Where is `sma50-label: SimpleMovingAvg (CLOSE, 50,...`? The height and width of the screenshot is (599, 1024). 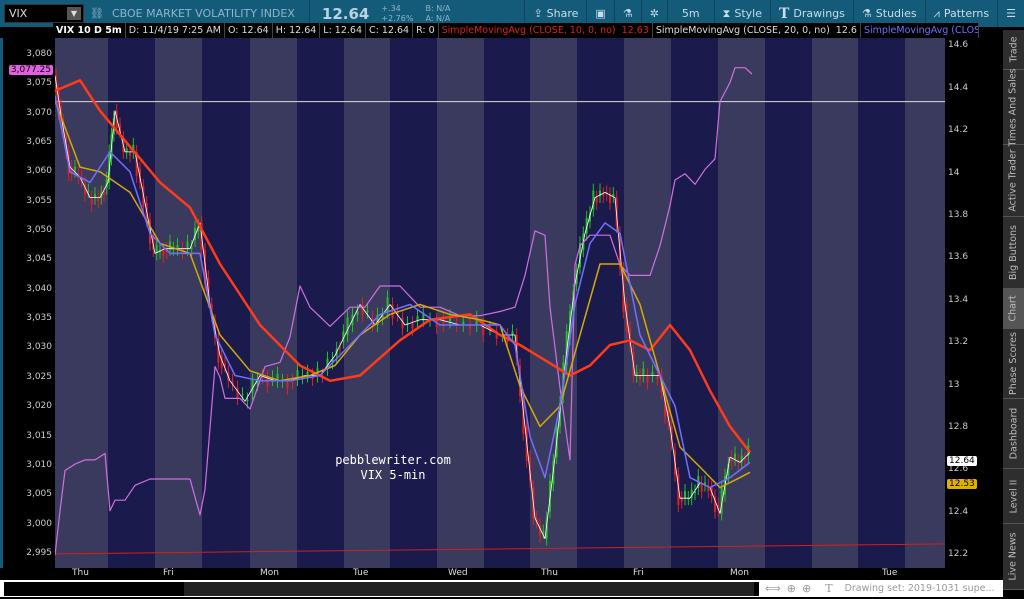 sma50-label: SimpleMovingAvg (CLOSE, 50,... is located at coordinates (920, 30).